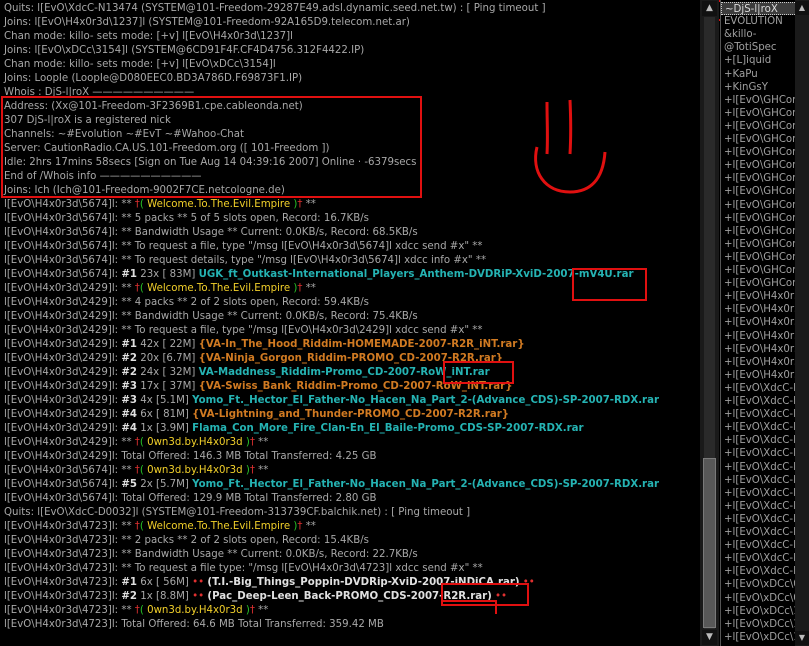  Describe the element at coordinates (750, 47) in the screenshot. I see `nick-list-item: @TotiSpec` at that location.